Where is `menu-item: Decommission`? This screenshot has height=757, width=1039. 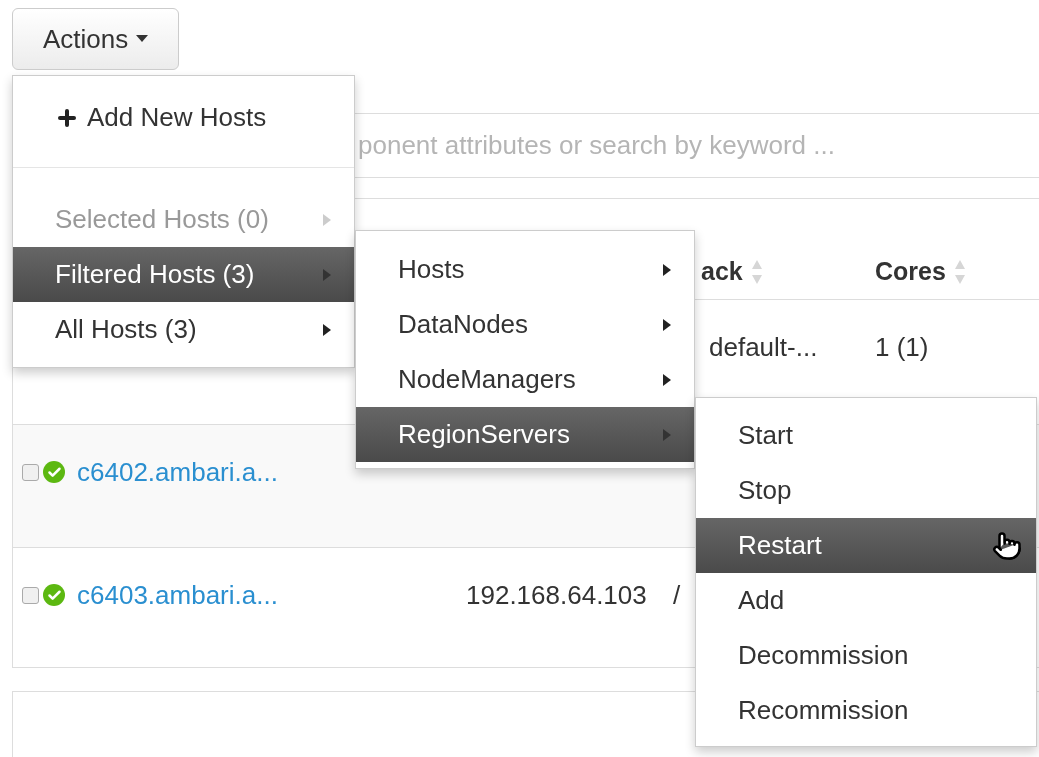
menu-item: Decommission is located at coordinates (866, 655).